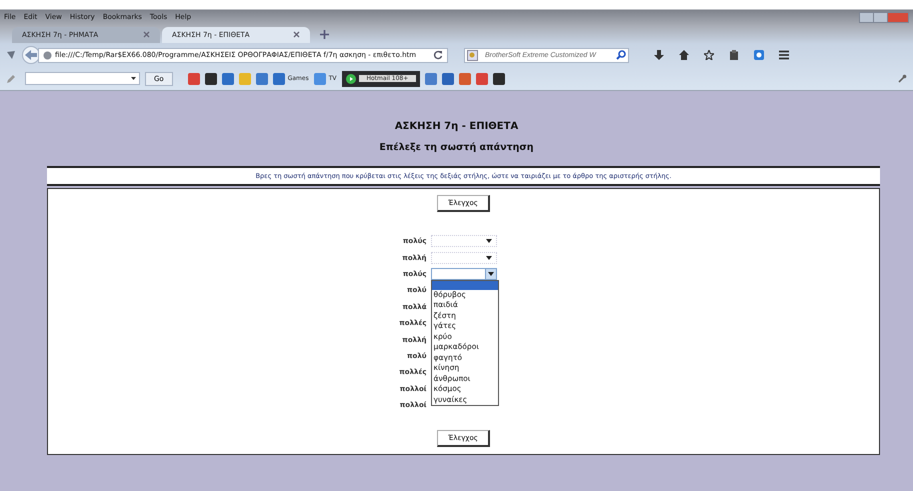 The image size is (913, 491). Describe the element at coordinates (47, 55) in the screenshot. I see `globe-icon` at that location.